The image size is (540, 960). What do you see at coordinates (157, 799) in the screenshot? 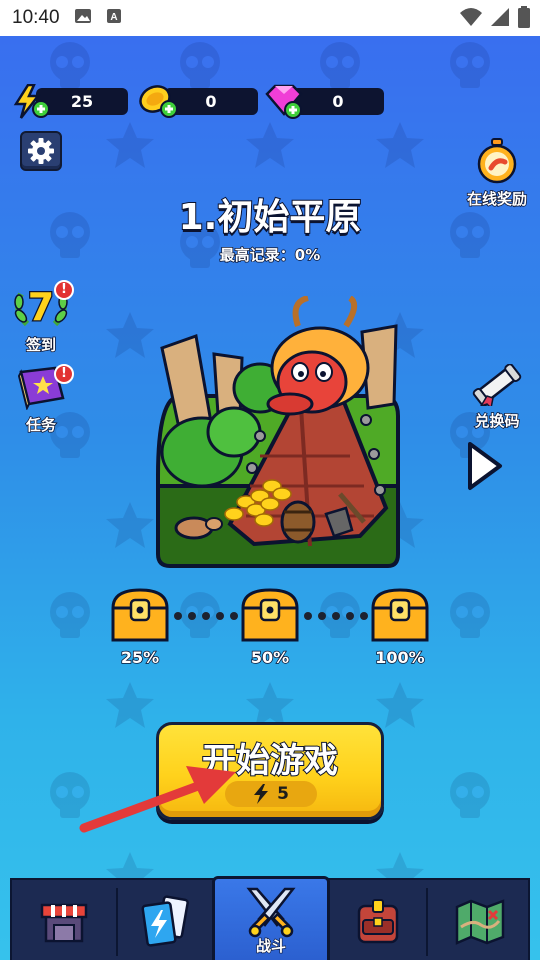
I see `tutorial-arrow-icon` at bounding box center [157, 799].